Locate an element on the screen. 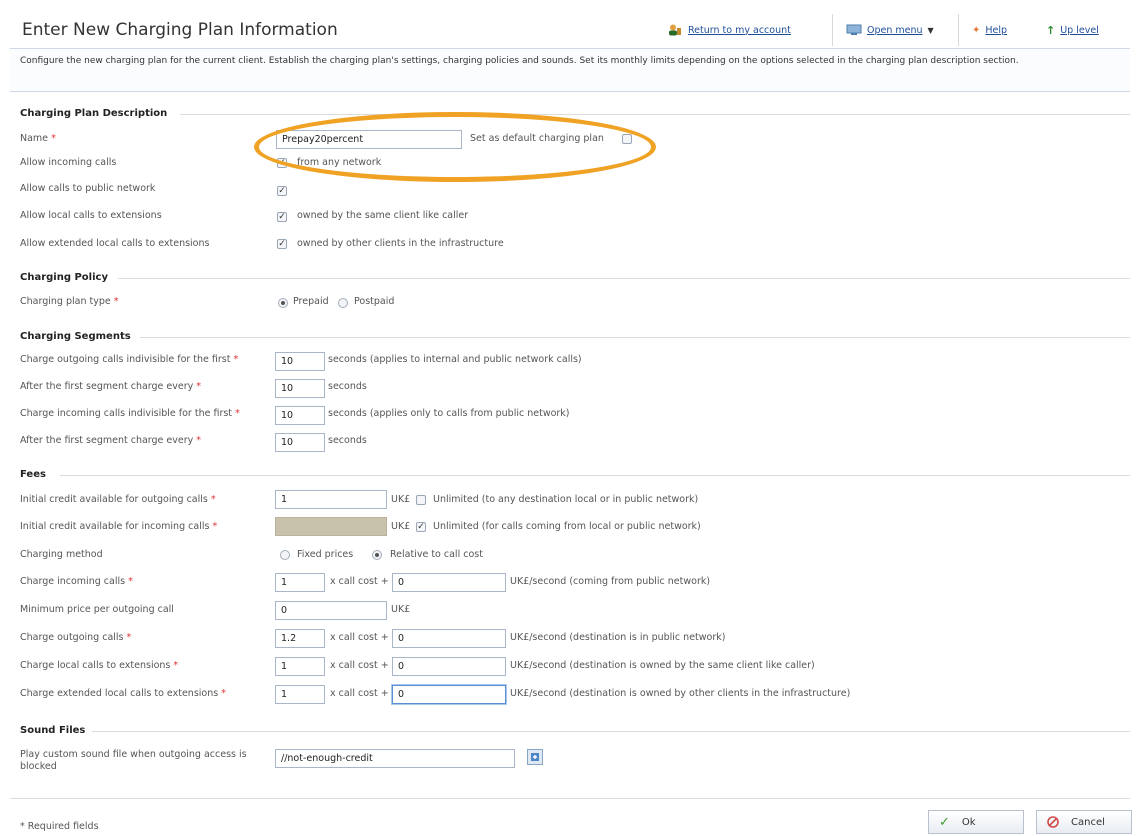 The height and width of the screenshot is (836, 1141). public-network-label: Allow calls to public network is located at coordinates (88, 188).